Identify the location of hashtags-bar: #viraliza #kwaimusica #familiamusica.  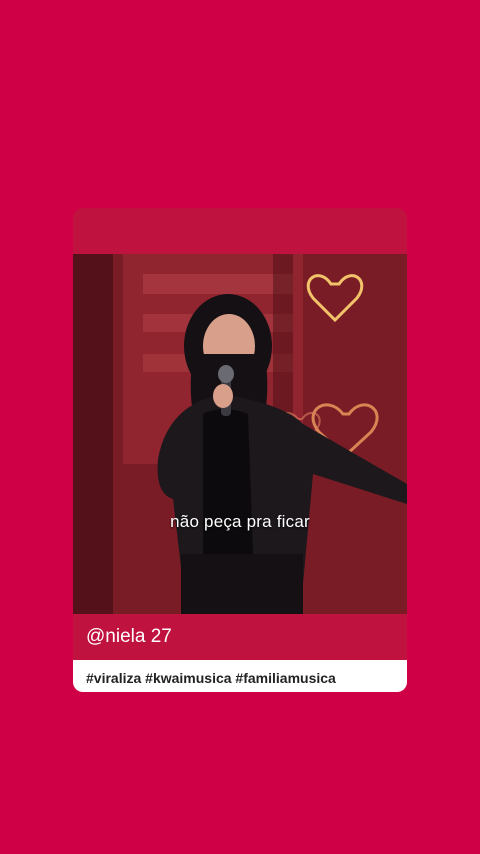
(240, 676).